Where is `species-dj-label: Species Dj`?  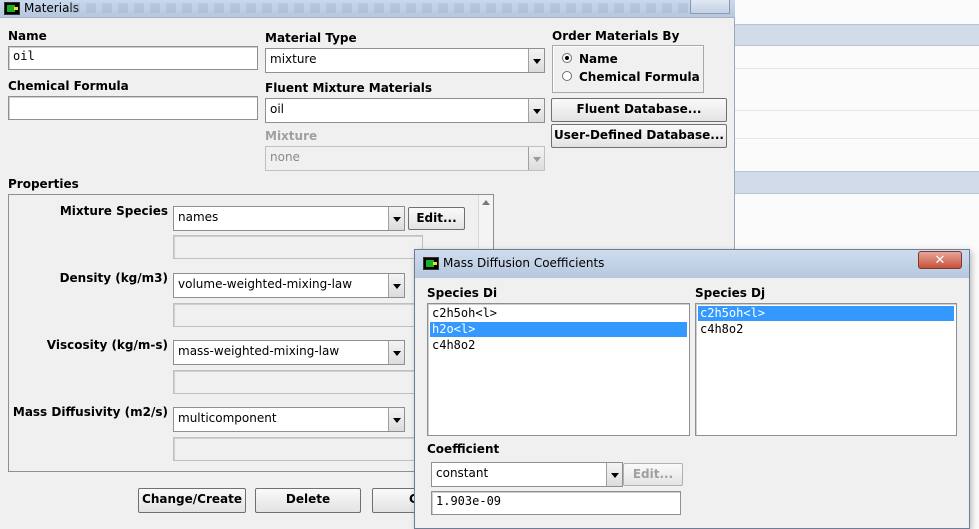
species-dj-label: Species Dj is located at coordinates (730, 293).